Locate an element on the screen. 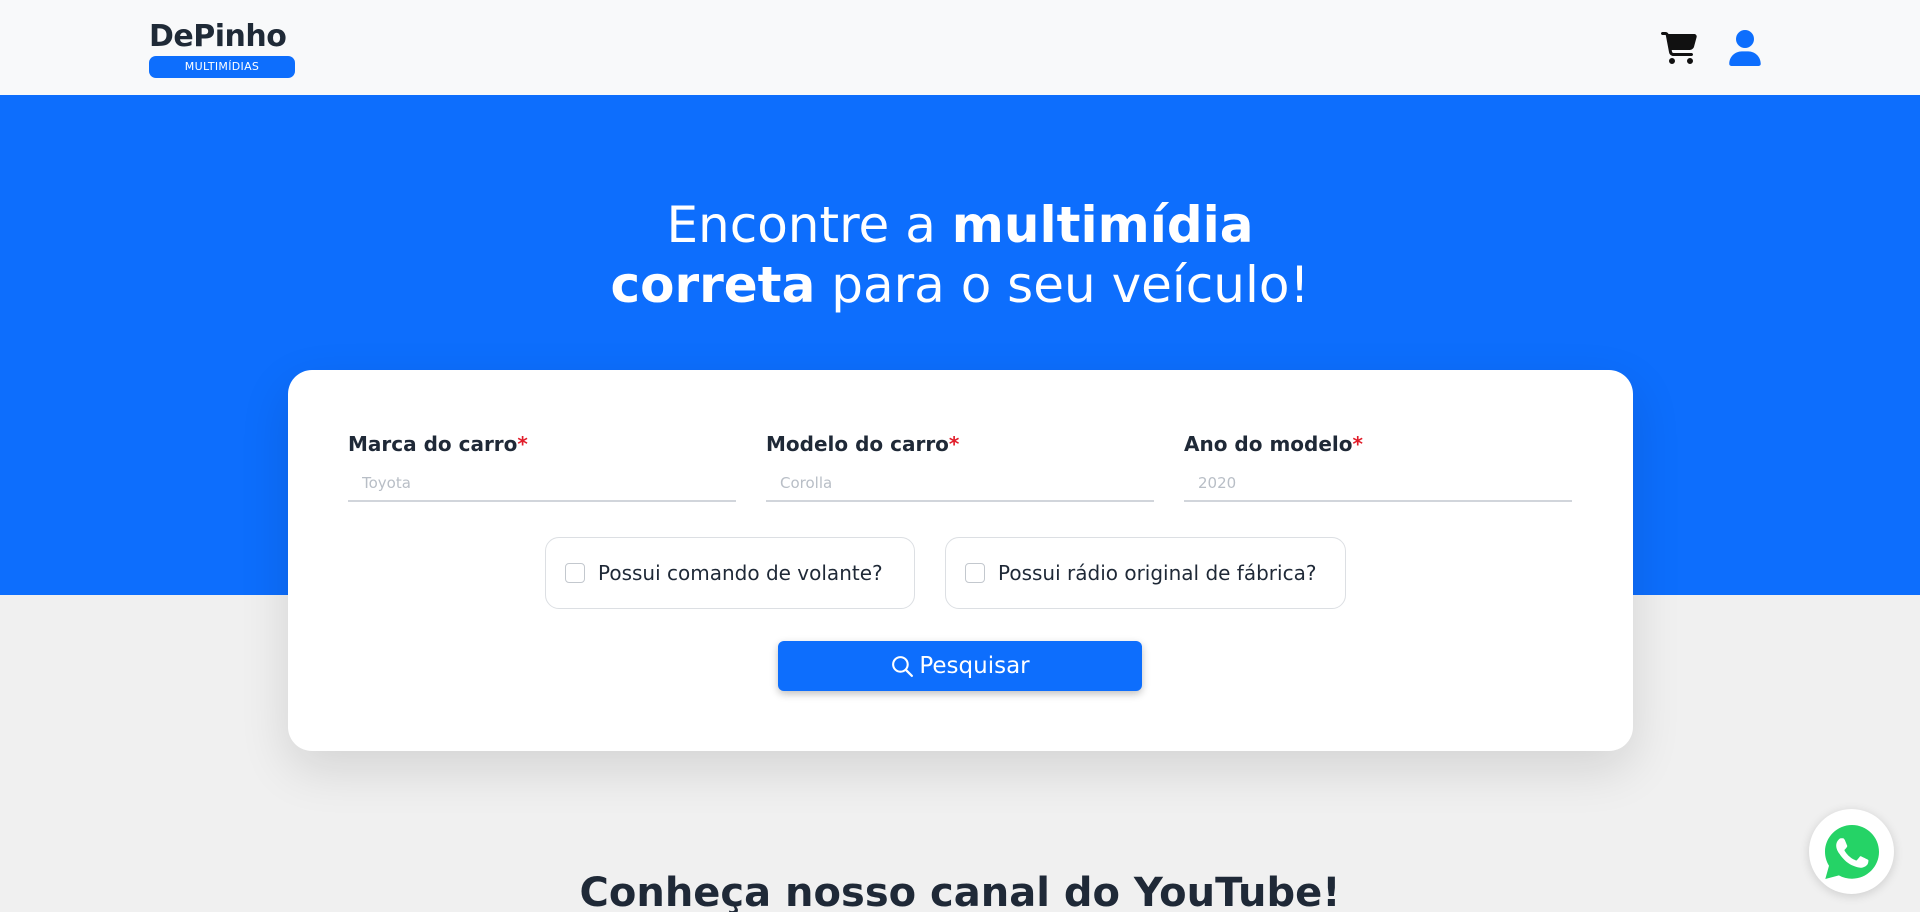 Image resolution: width=1920 pixels, height=912 pixels. logo-subtitle-badge: MULTIMÍDIAS is located at coordinates (222, 67).